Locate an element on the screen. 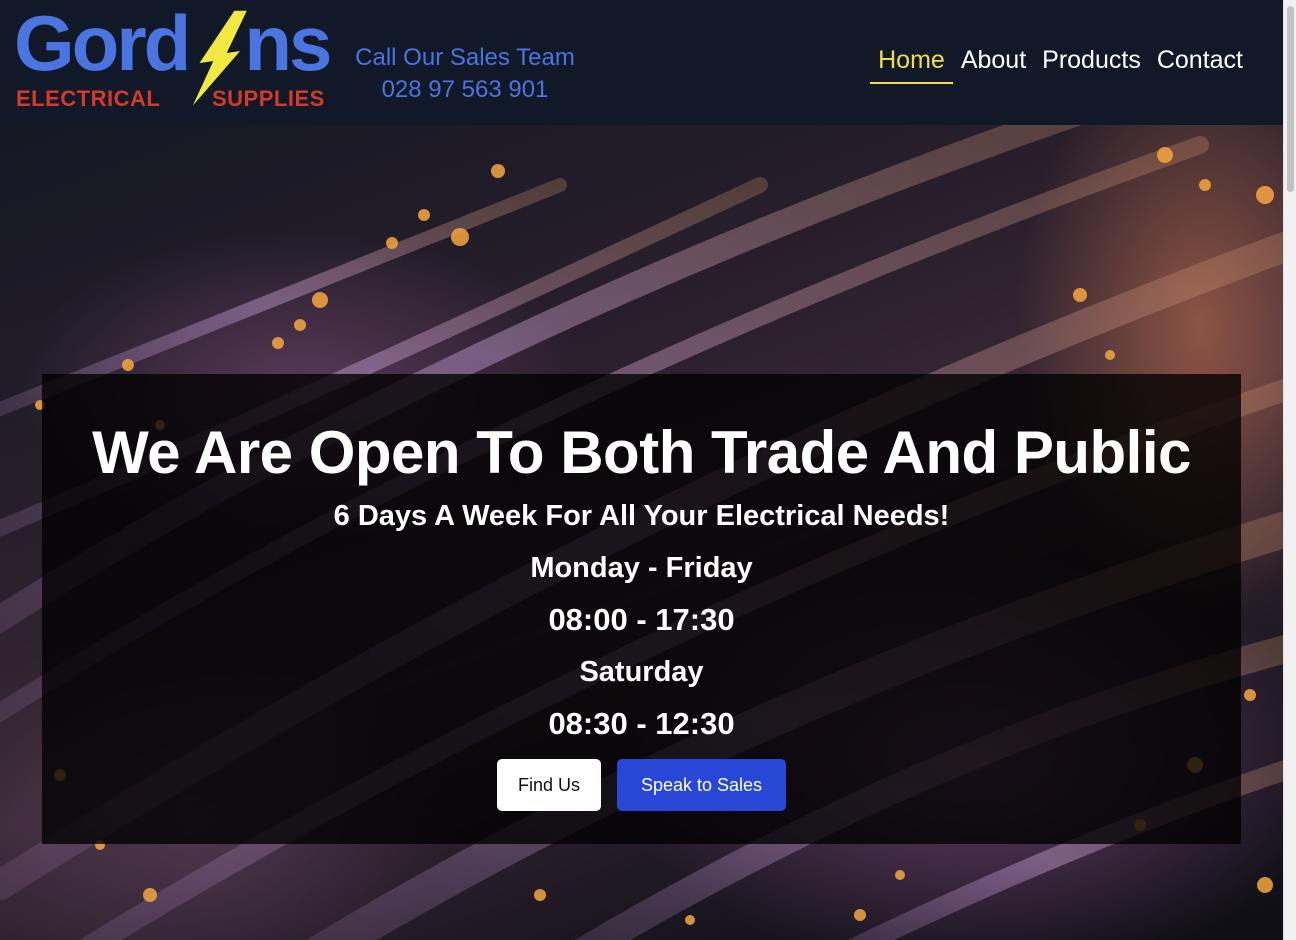 The width and height of the screenshot is (1296, 940). logo: Gord ns ELECTRICAL SUPPLIES is located at coordinates (179, 60).